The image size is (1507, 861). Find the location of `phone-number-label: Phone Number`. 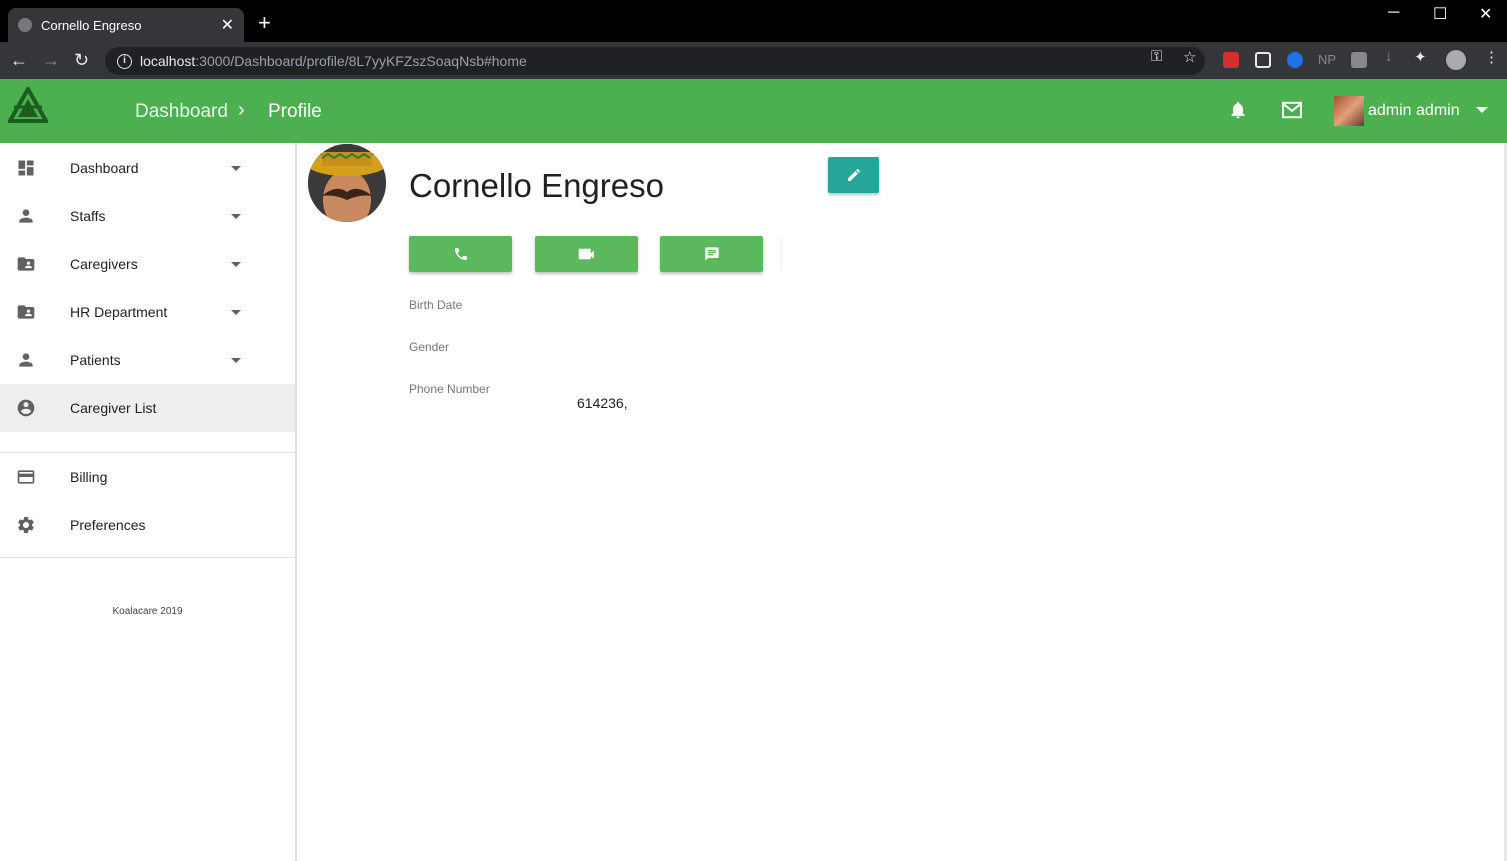

phone-number-label: Phone Number is located at coordinates (449, 389).